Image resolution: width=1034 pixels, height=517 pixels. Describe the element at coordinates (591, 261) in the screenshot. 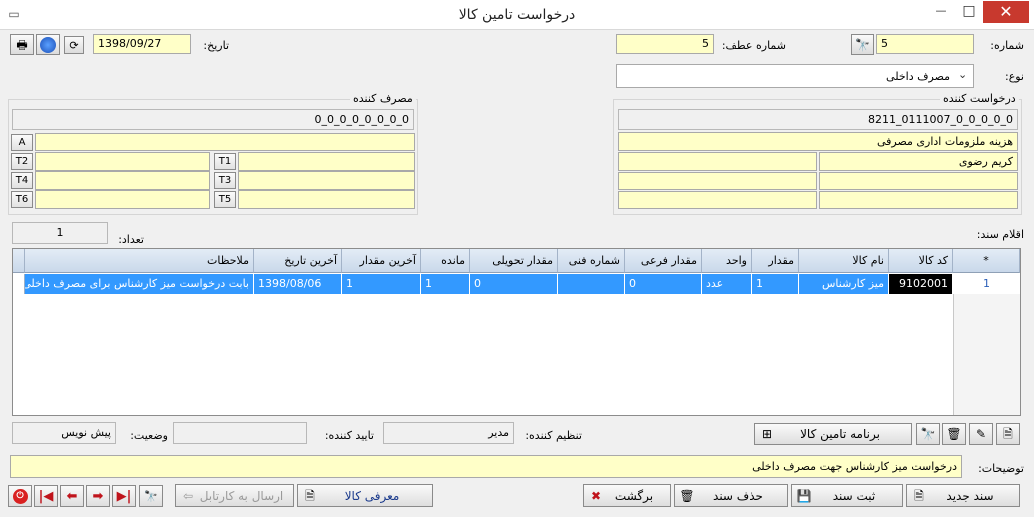

I see `grid-col-techno: شماره فنی` at that location.